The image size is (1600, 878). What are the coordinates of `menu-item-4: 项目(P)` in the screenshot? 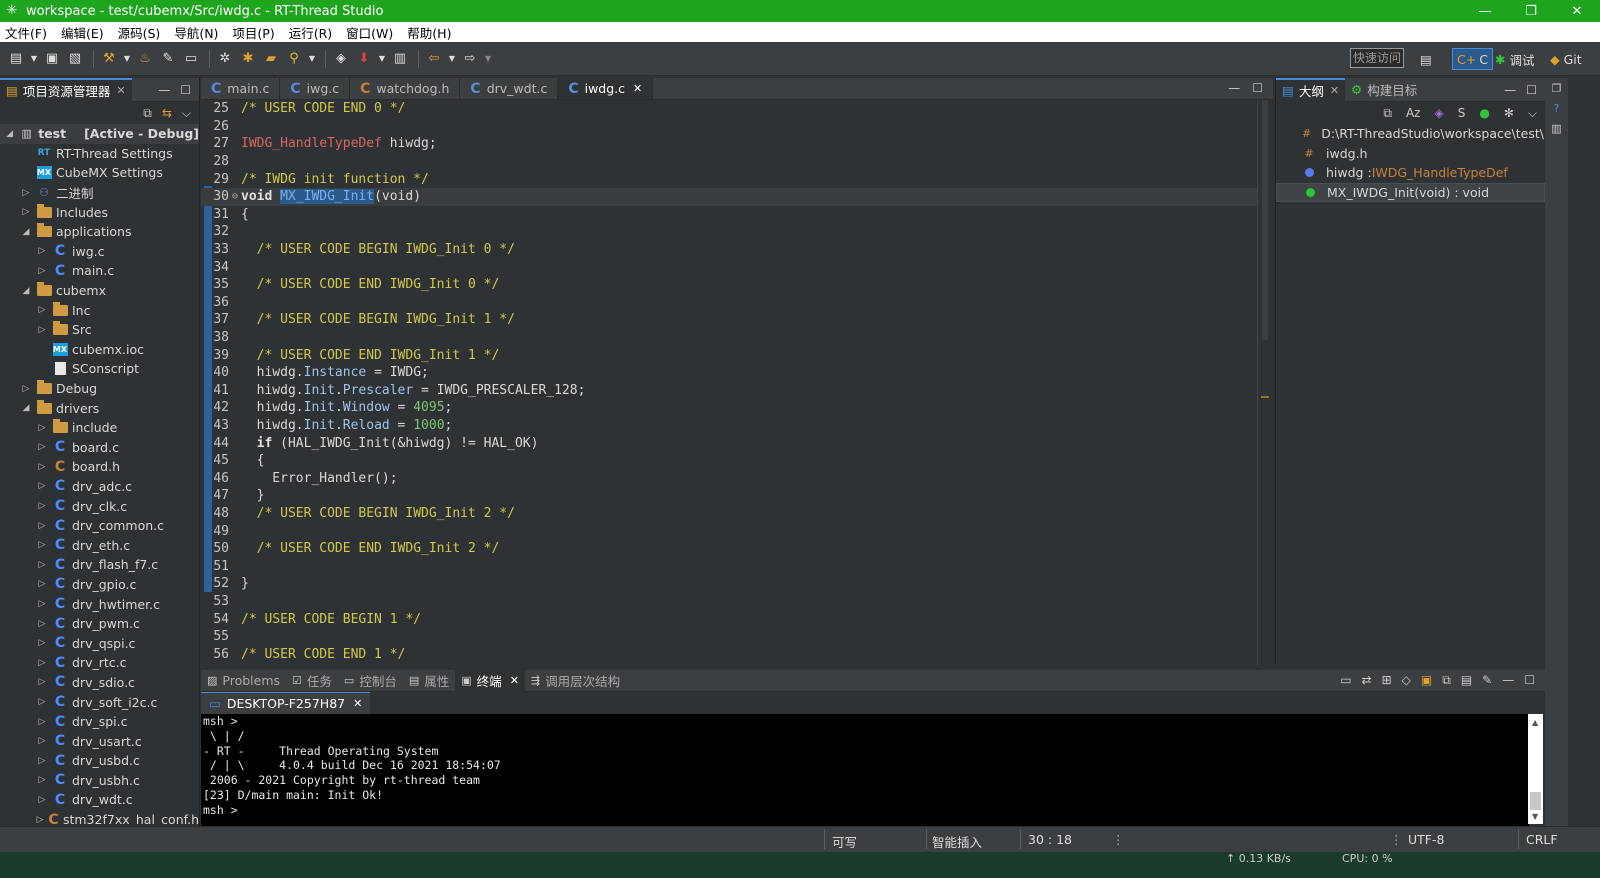 It's located at (253, 32).